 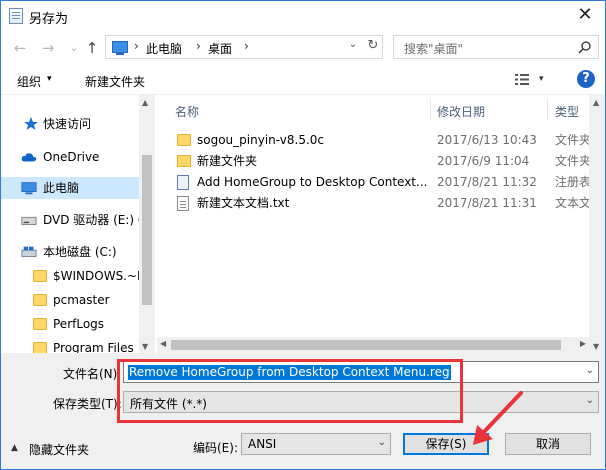 I want to click on sidebar-item-onedrive: OneDrive, so click(x=70, y=157).